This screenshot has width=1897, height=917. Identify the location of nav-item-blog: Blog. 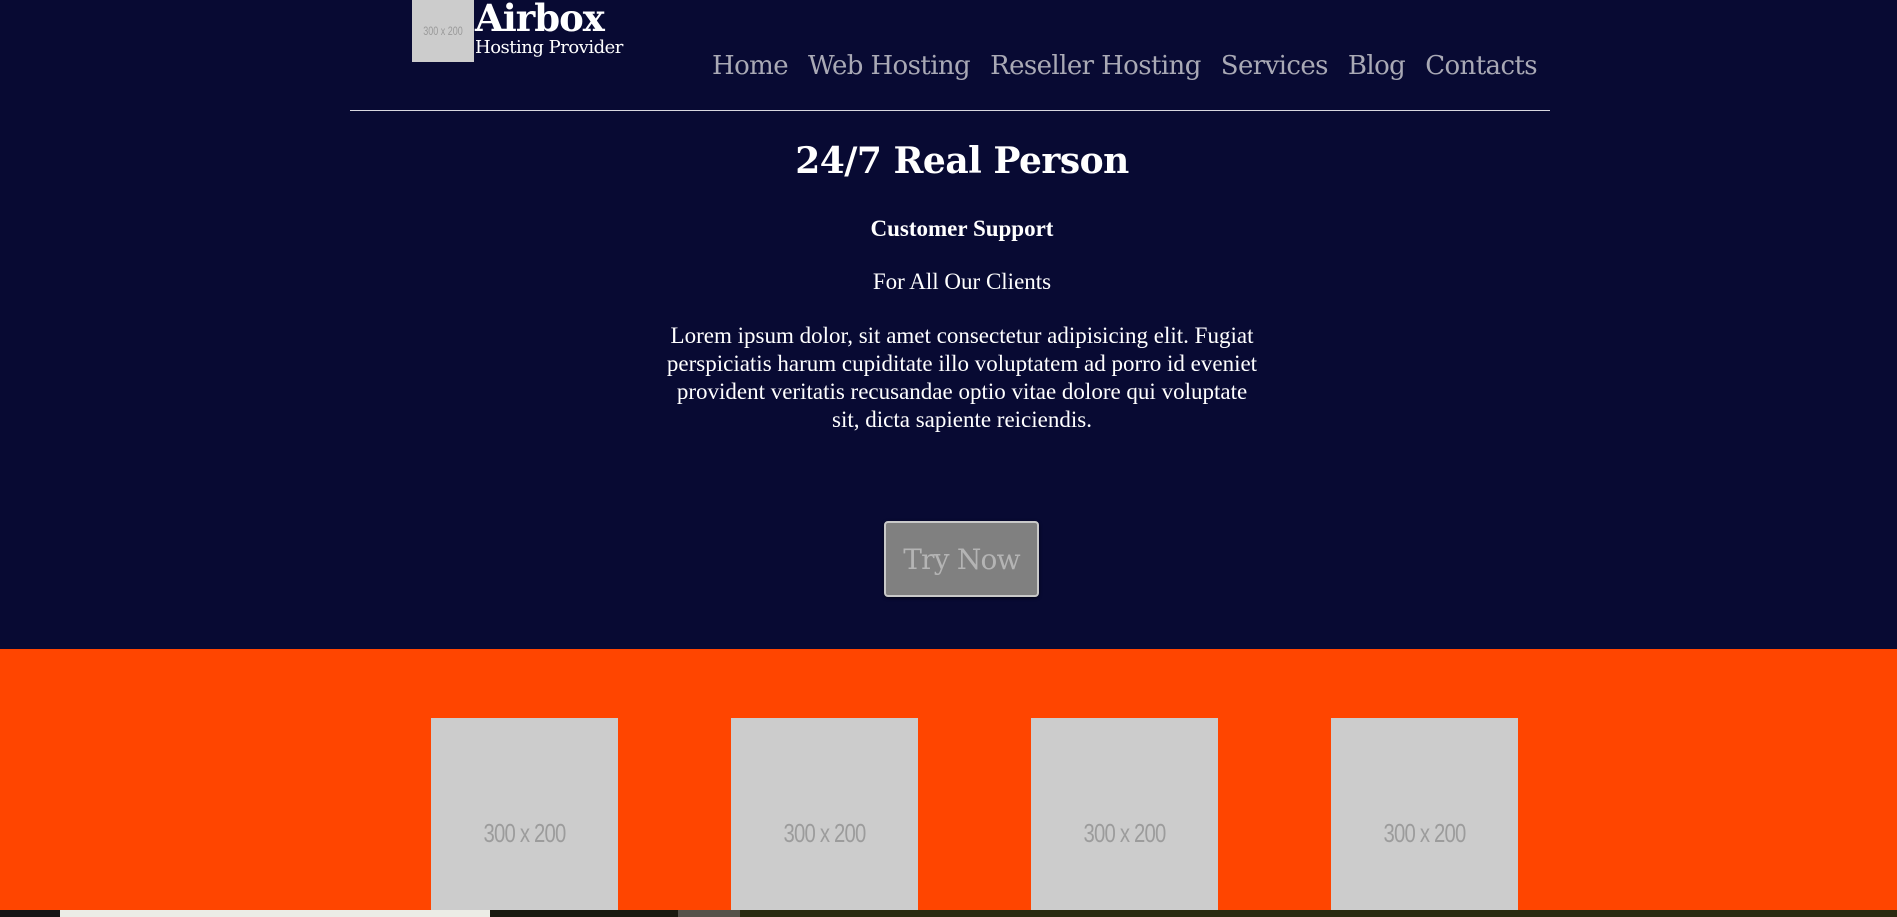
(1377, 66).